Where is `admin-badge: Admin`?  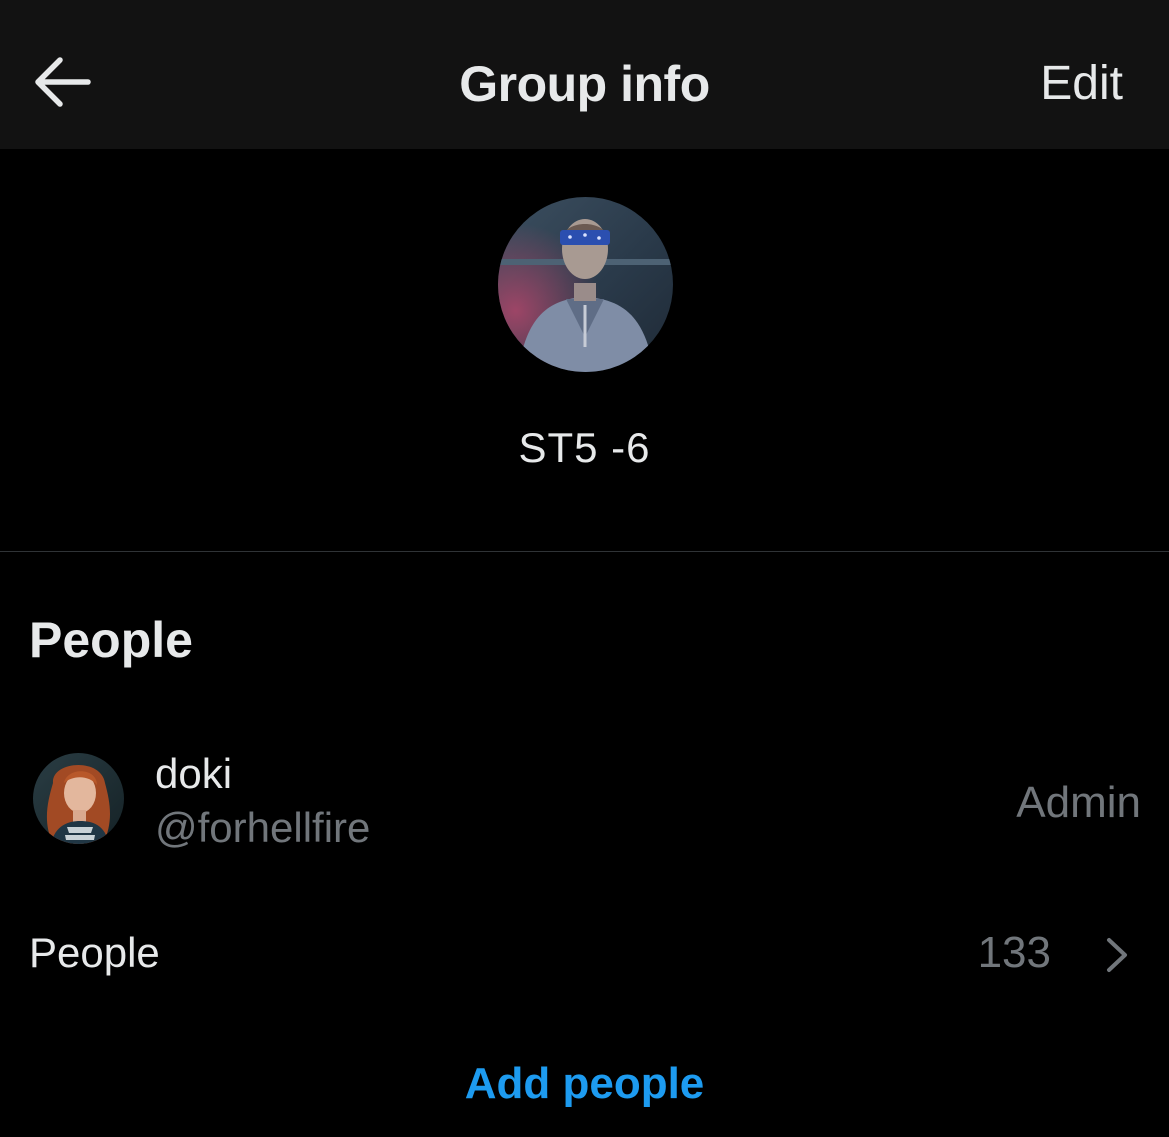
admin-badge: Admin is located at coordinates (1078, 802).